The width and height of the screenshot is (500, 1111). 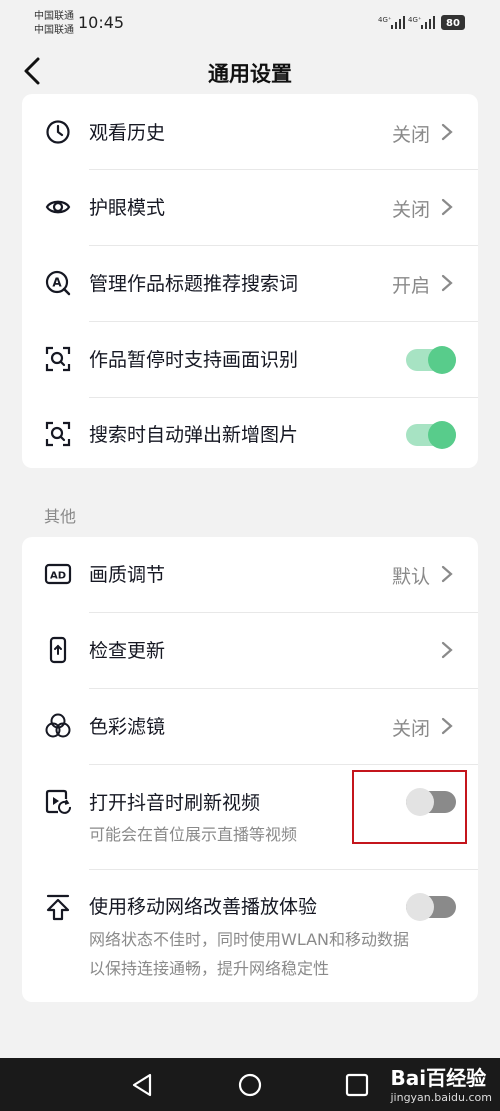 I want to click on page-title: 通用设置, so click(x=250, y=74).